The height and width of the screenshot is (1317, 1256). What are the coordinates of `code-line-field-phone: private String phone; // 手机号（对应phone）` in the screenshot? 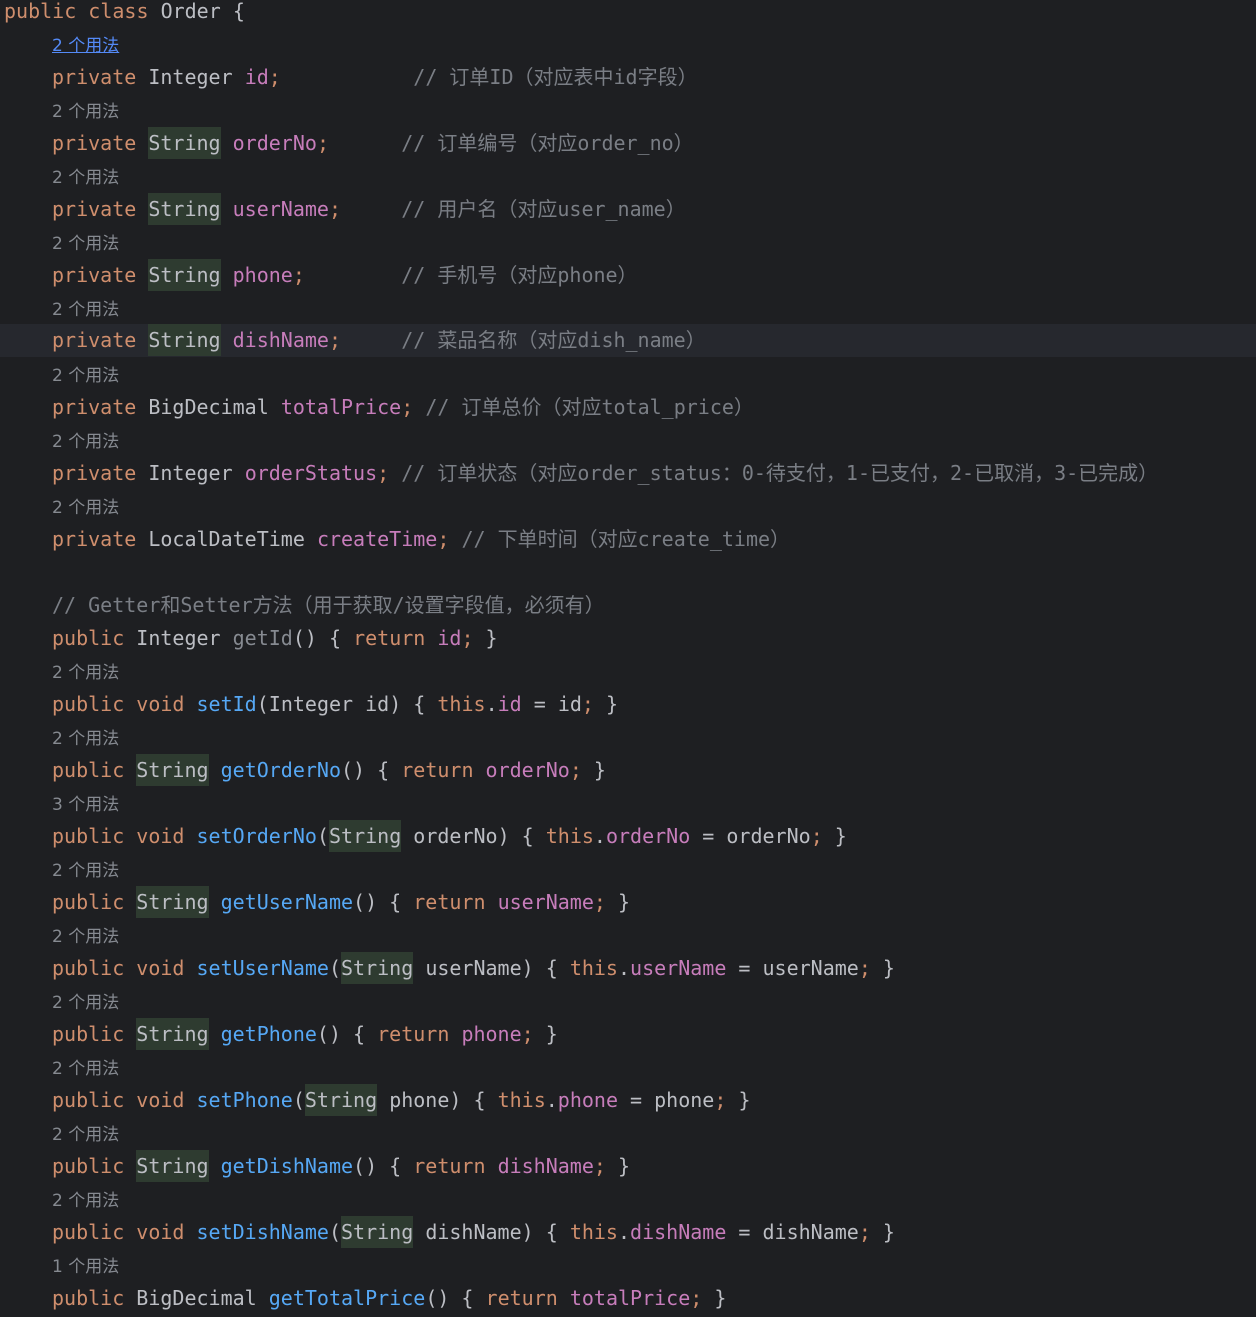 It's located at (628, 275).